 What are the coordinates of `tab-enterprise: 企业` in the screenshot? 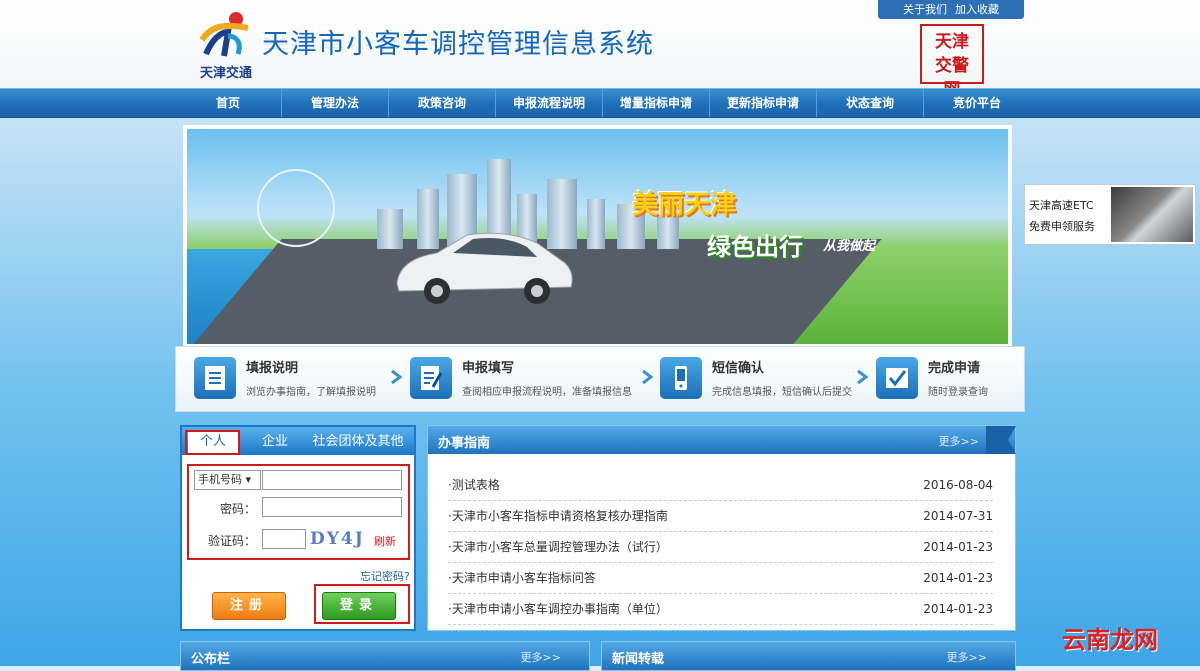 It's located at (275, 442).